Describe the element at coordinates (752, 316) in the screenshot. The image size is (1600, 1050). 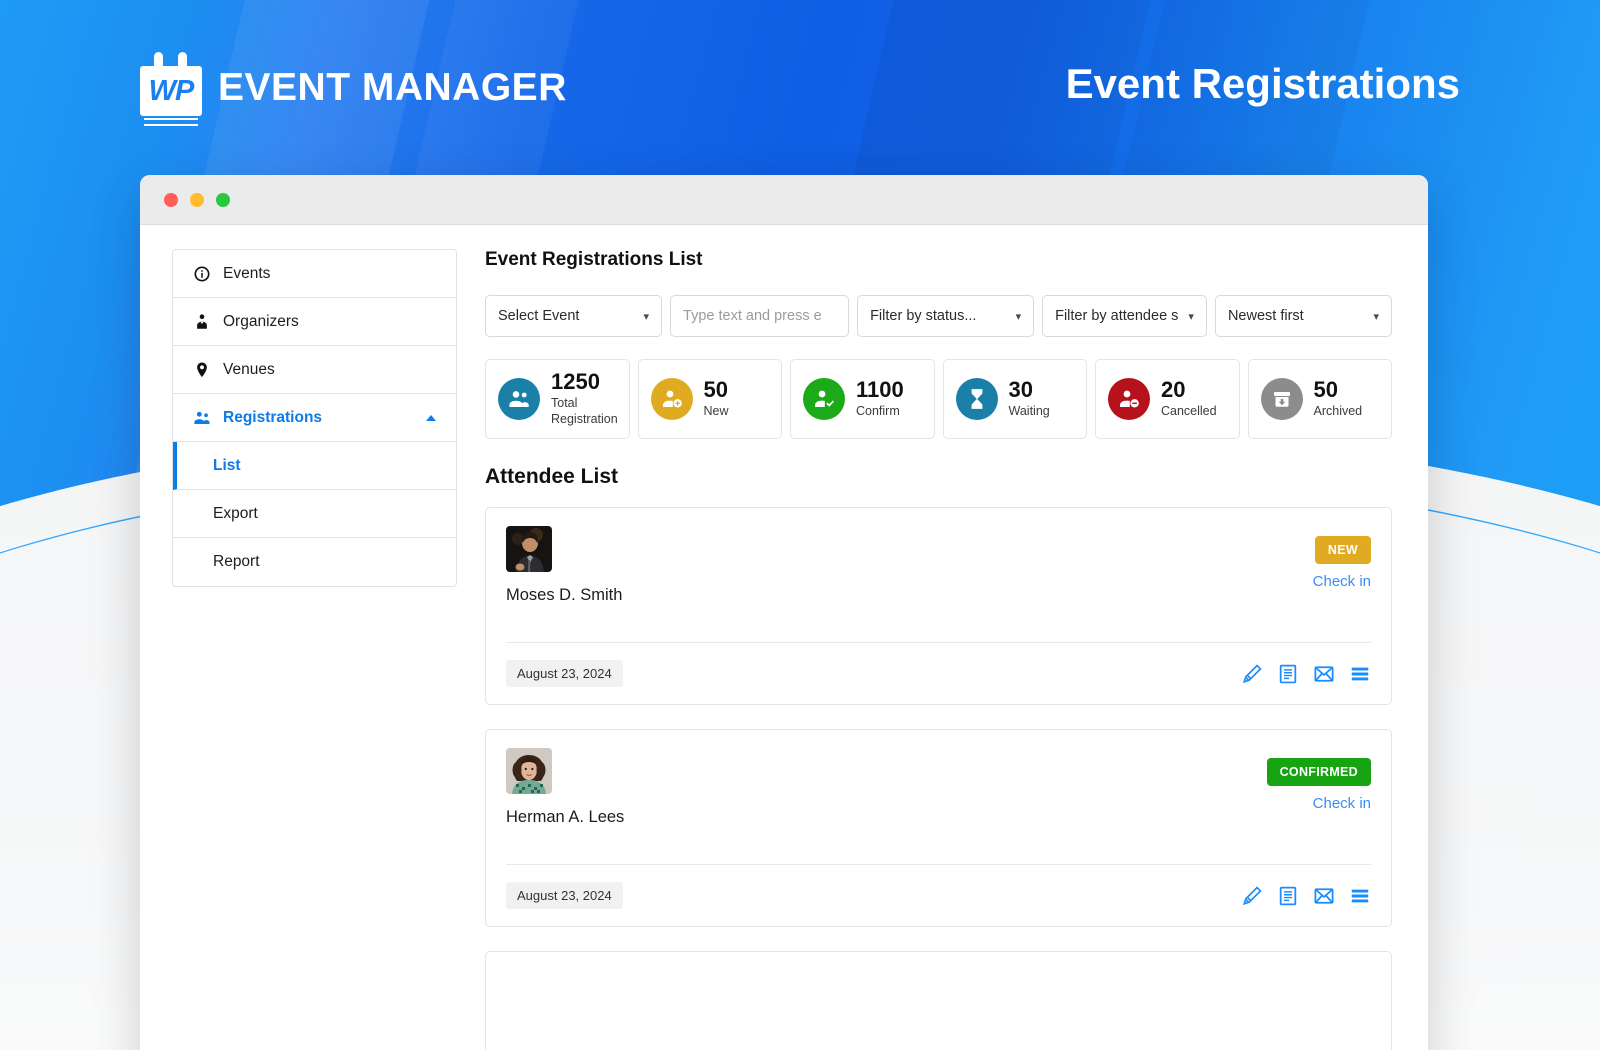
I see `search-placeholder: Type text and press e` at that location.